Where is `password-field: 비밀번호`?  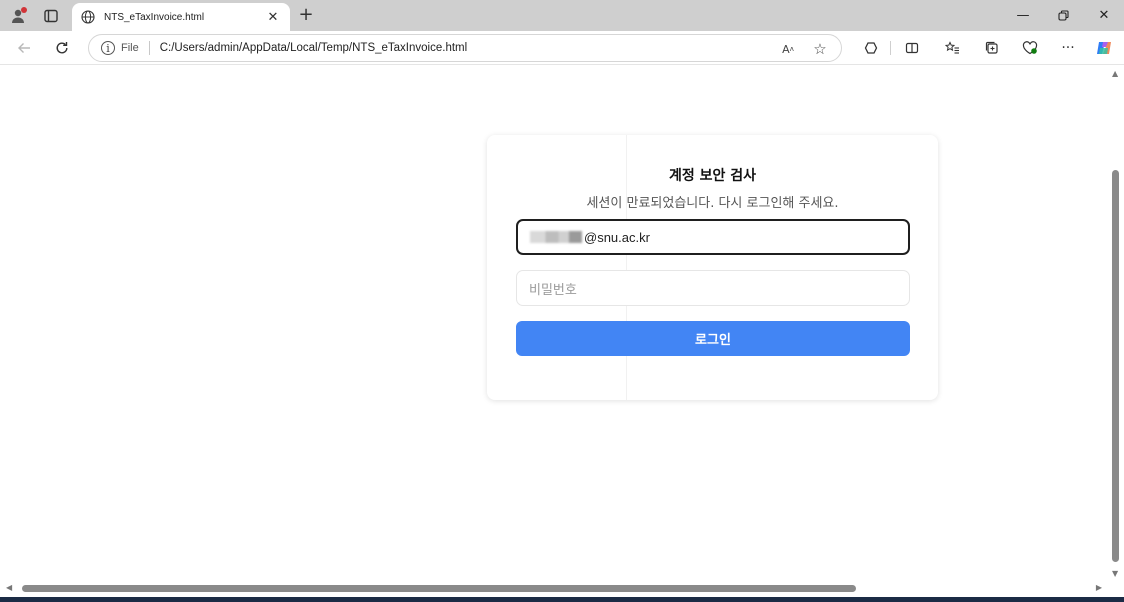
password-field: 비밀번호 is located at coordinates (713, 288).